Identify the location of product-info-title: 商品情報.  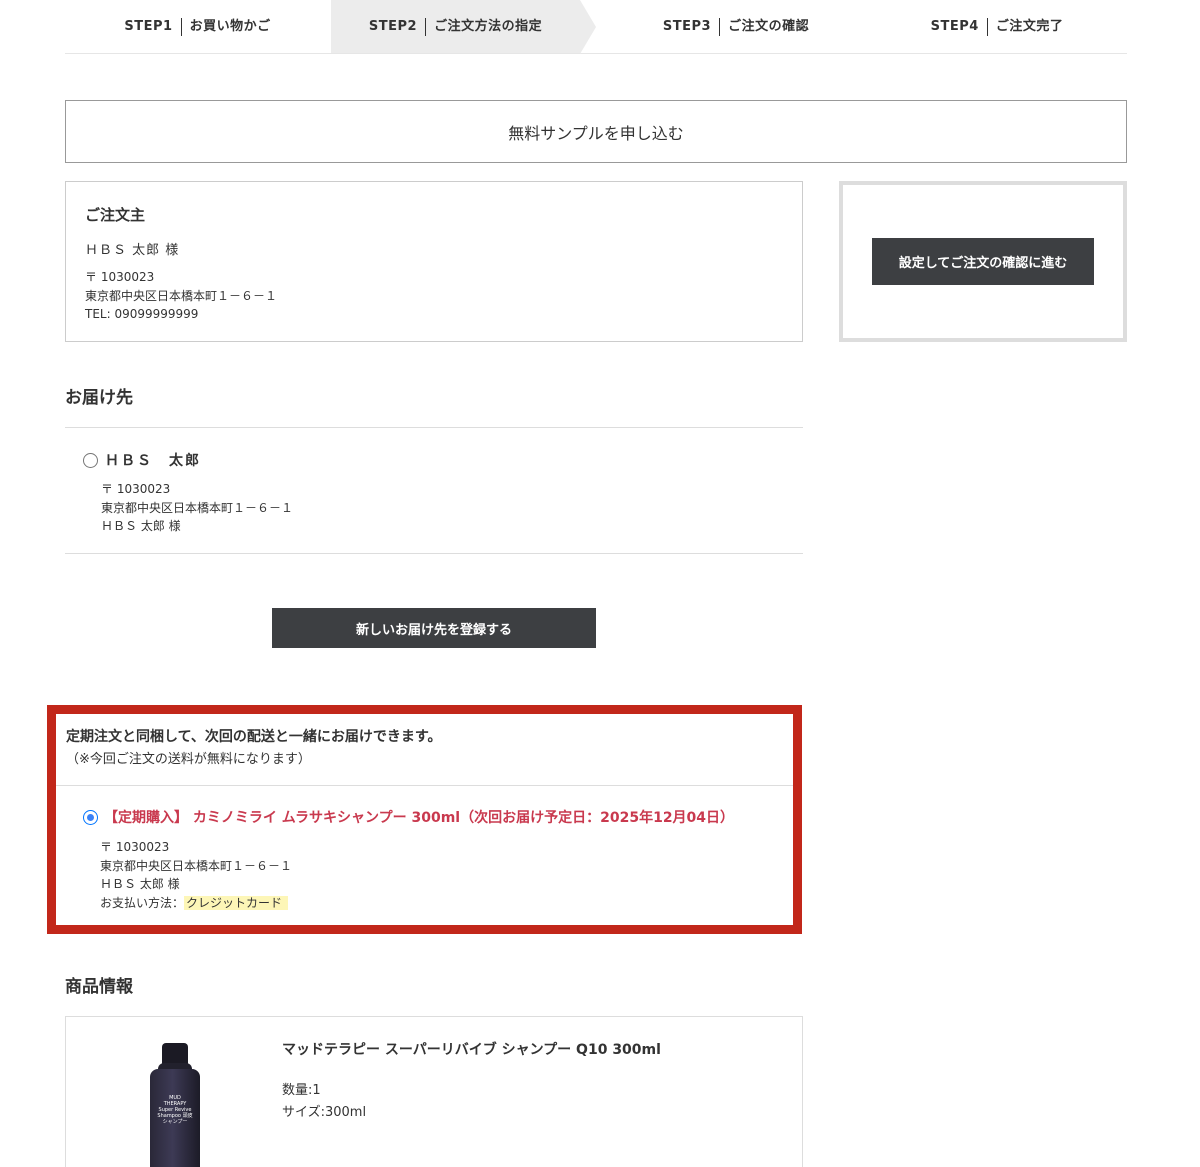
(99, 987).